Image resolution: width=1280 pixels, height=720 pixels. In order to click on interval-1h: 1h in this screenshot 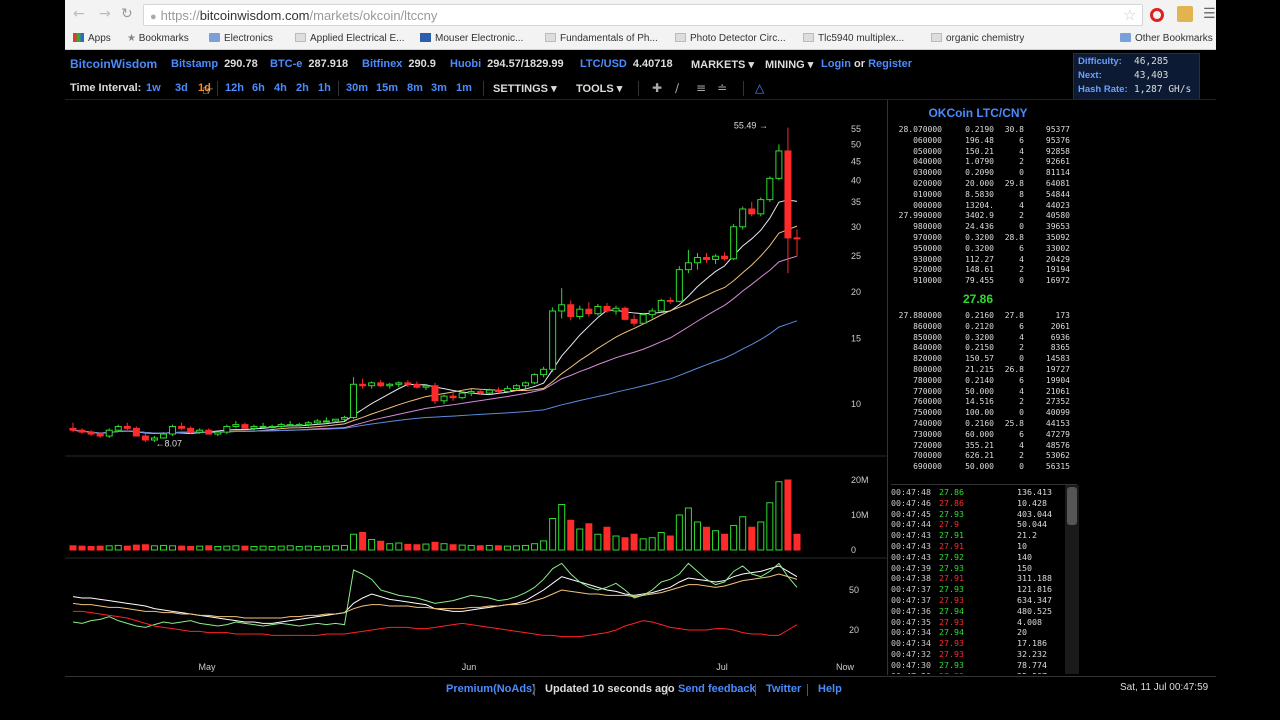, I will do `click(324, 88)`.